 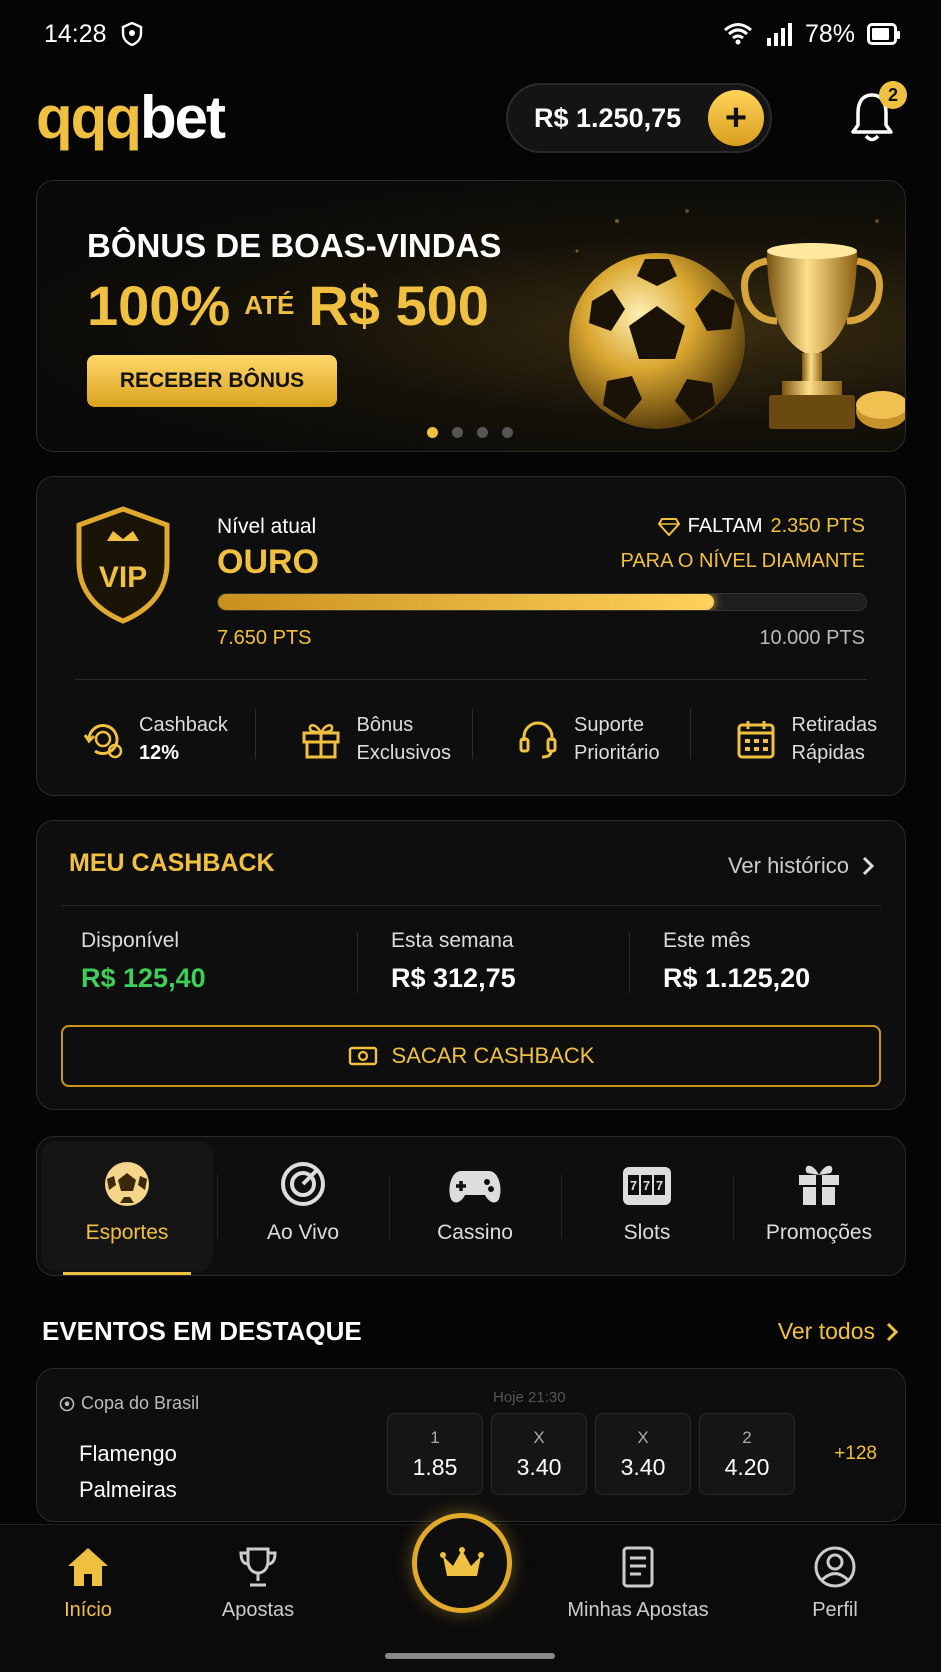 I want to click on perk-priority-support: Suporte Prioritário, so click(x=581, y=739).